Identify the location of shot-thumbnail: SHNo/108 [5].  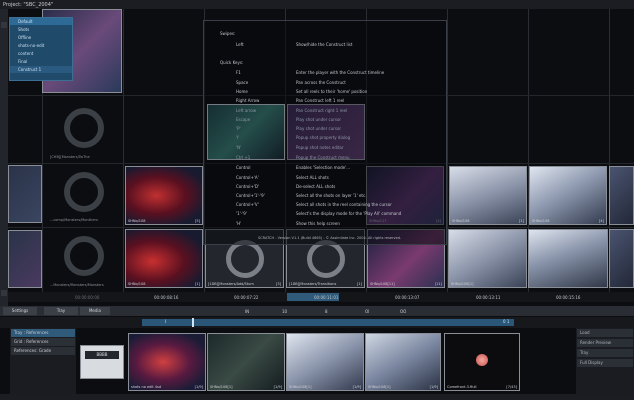
(164, 195).